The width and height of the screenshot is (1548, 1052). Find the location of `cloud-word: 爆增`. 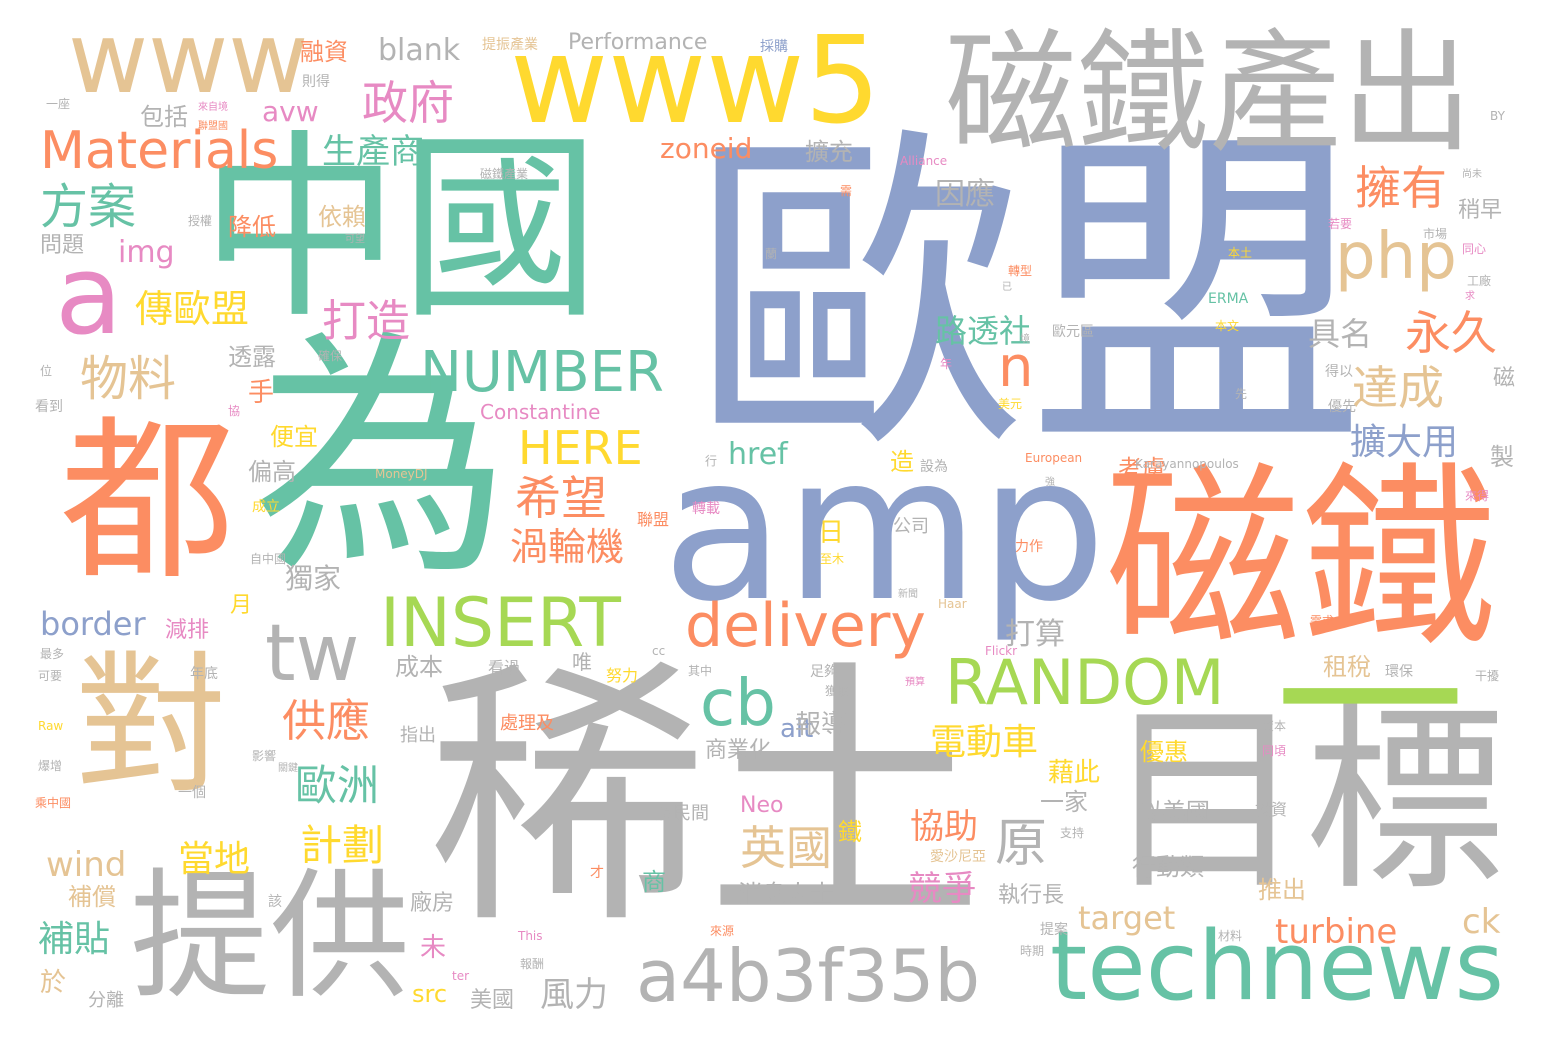

cloud-word: 爆增 is located at coordinates (50, 766).